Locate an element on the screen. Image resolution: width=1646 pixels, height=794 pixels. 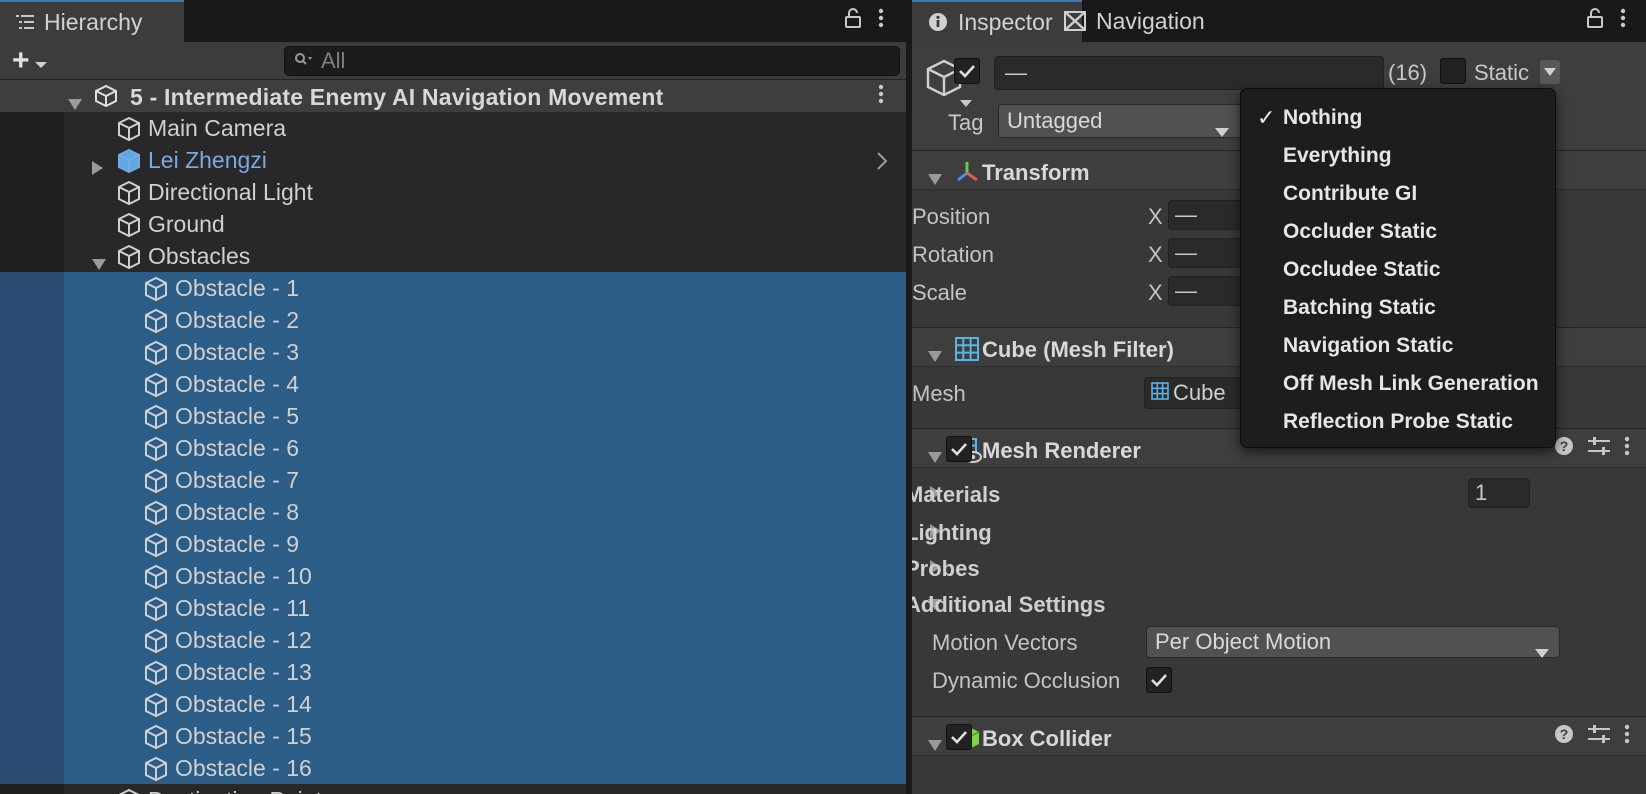
tab-inspector-label: Inspector is located at coordinates (1005, 21).